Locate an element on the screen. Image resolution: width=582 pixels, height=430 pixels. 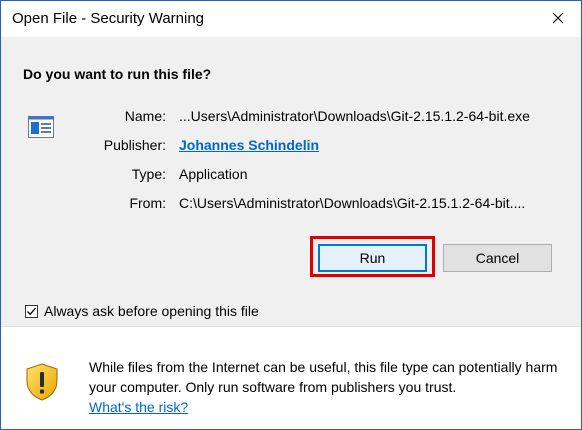
shield-warning-icon is located at coordinates (42, 383).